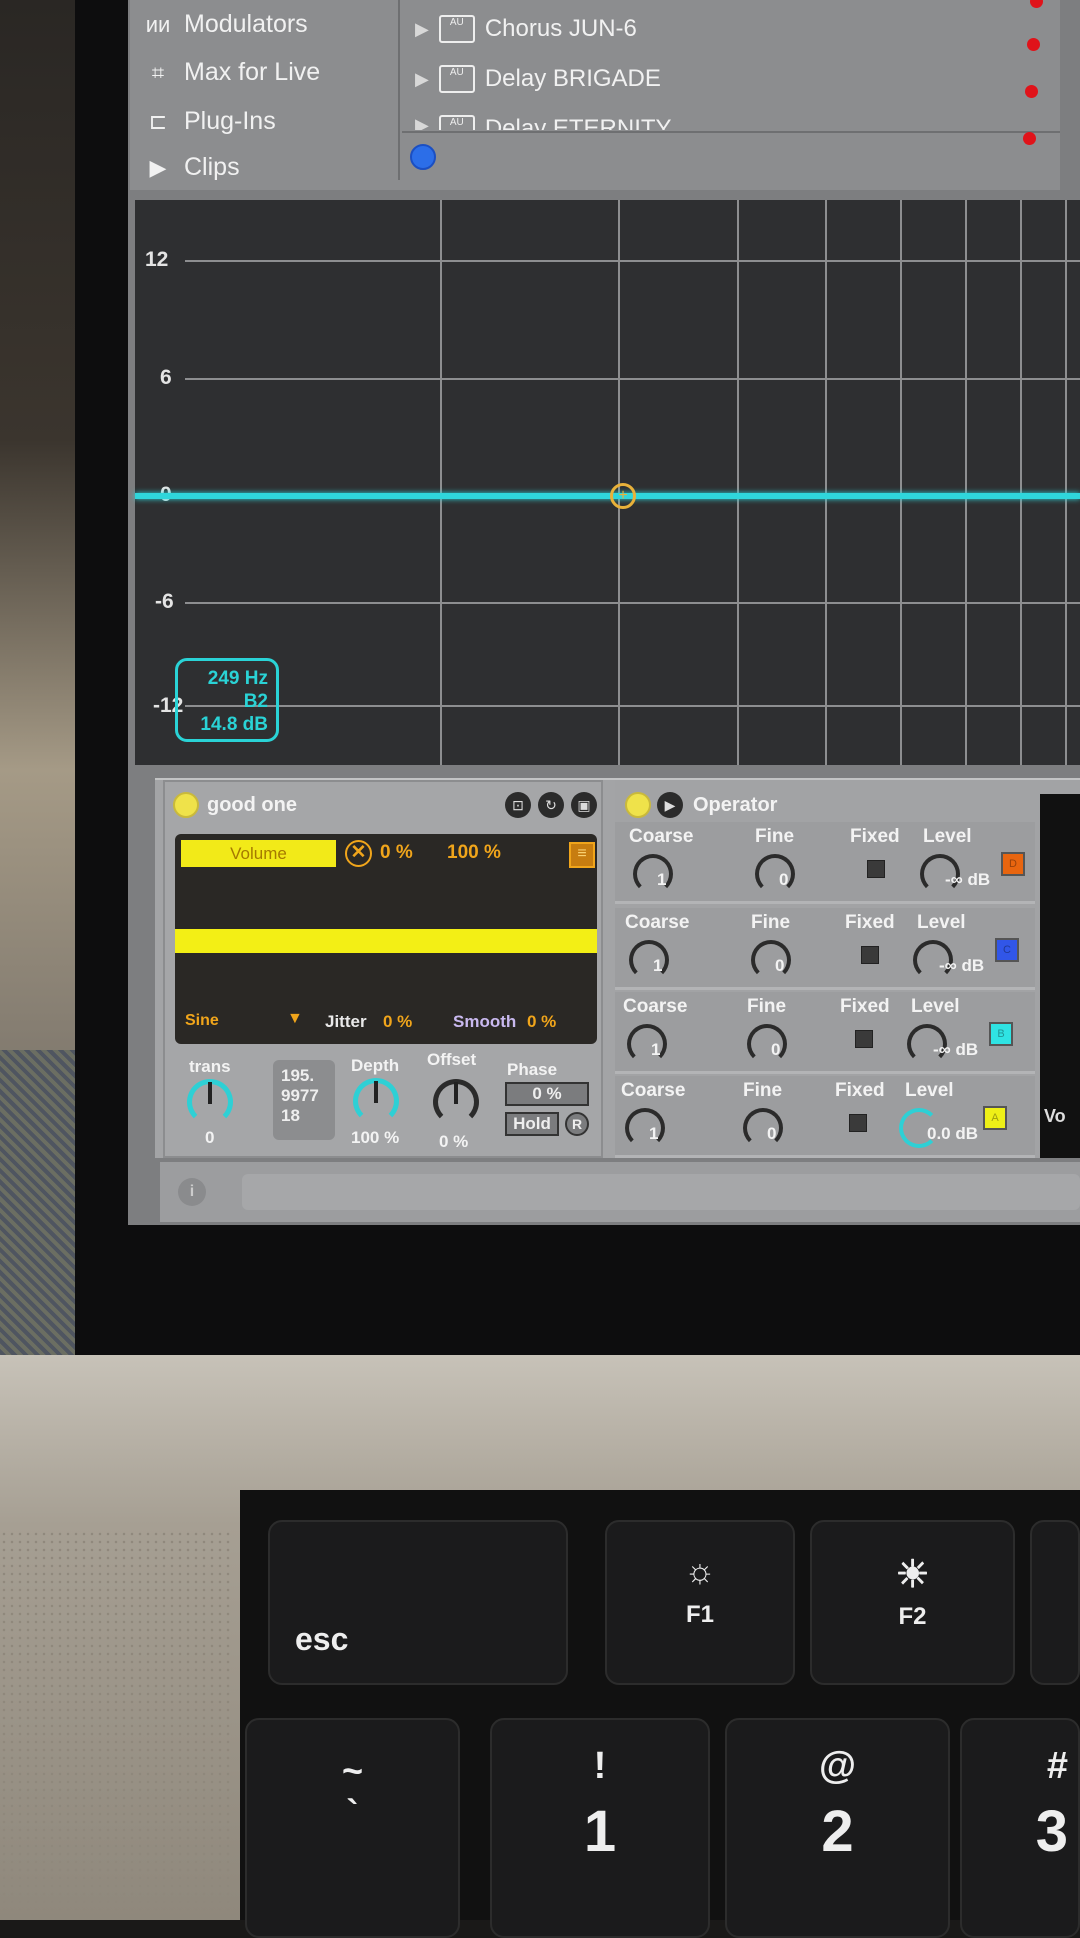  I want to click on phase-slider: 0 %, so click(547, 1094).